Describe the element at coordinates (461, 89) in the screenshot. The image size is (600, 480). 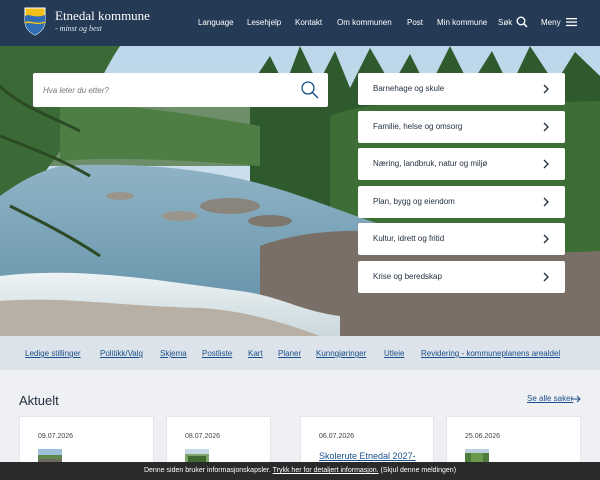
I see `category-barnehage-og-skule: Barnehage og skule` at that location.